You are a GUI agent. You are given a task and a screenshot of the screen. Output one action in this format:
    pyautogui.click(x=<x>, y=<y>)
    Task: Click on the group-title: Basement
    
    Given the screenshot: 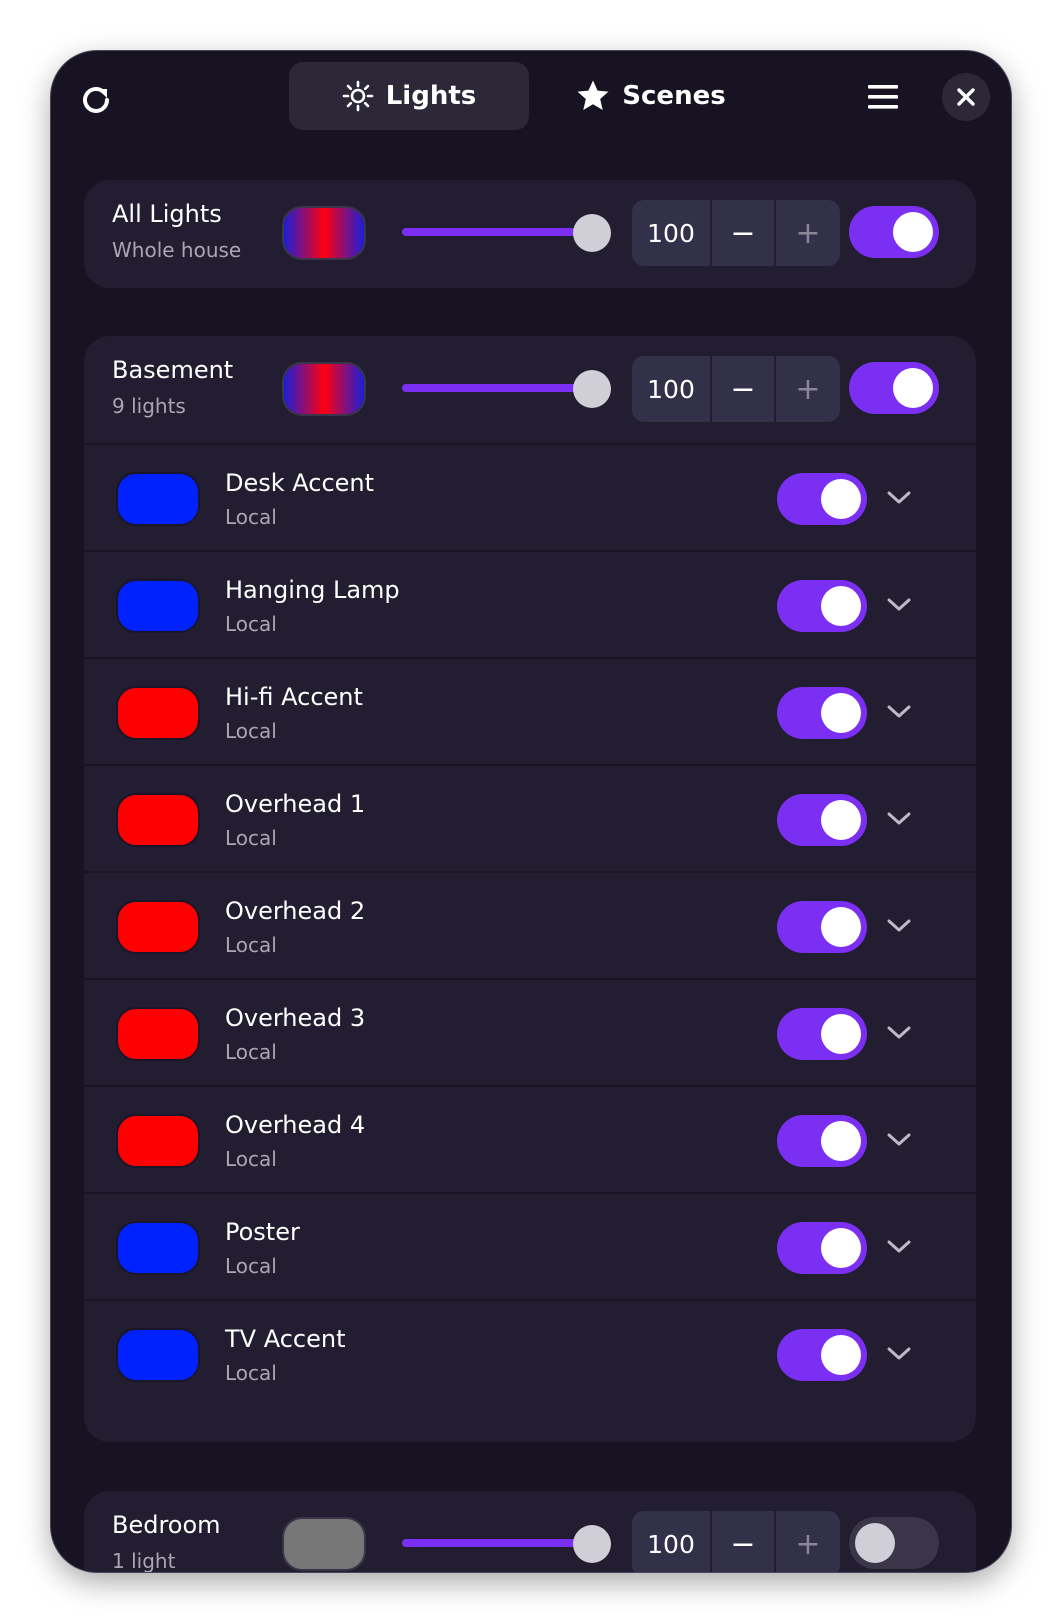 What is the action you would take?
    pyautogui.click(x=173, y=370)
    